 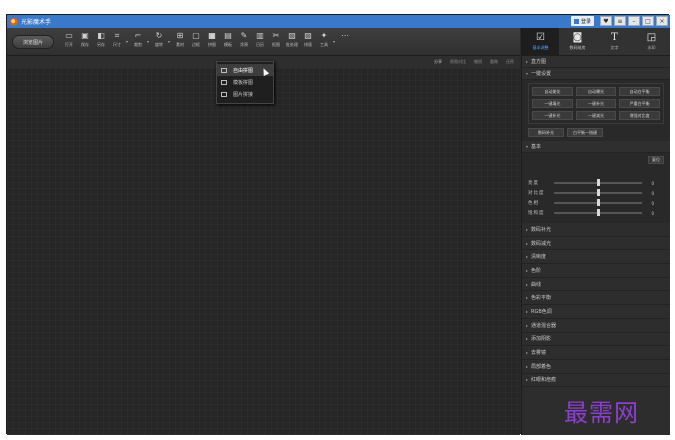 What do you see at coordinates (159, 42) in the screenshot?
I see `tool-rotate-button: ↻ 旋转` at bounding box center [159, 42].